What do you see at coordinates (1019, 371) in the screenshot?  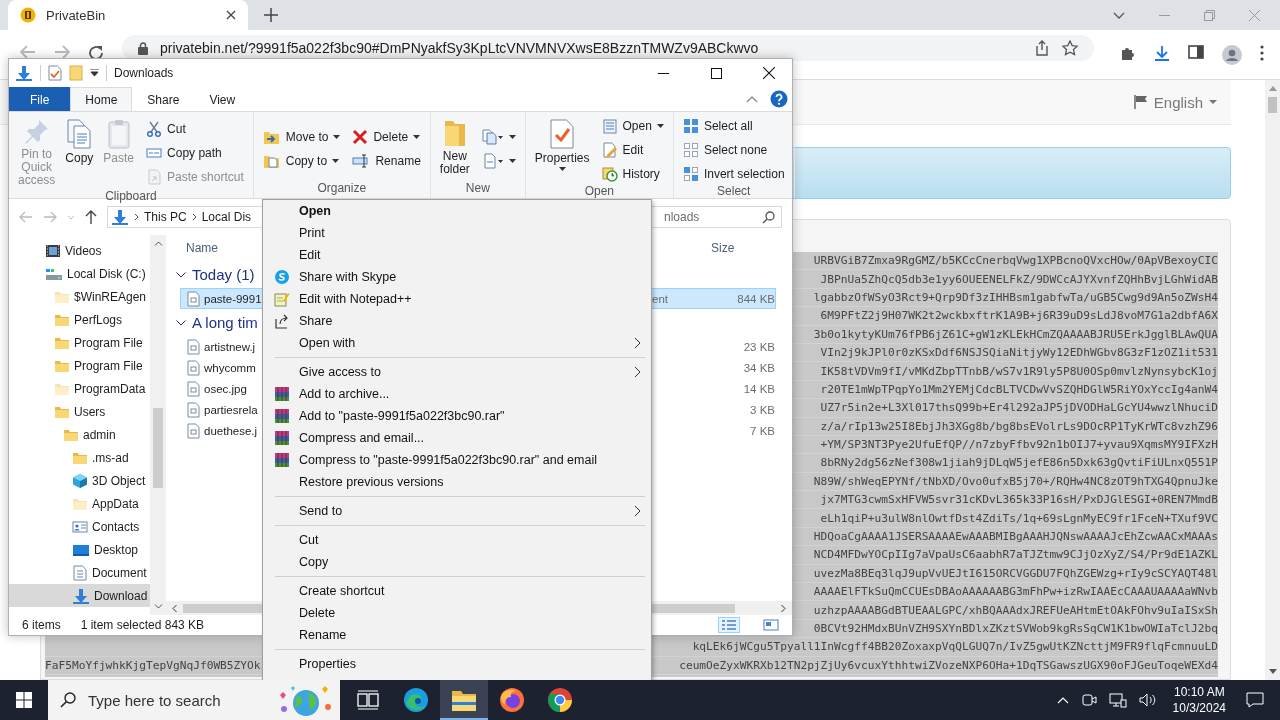 I see `code-line: IK58tVDVm9fI/vMKdZbpTTnbB/wS7v1R9ly5P8U0OSp0mvlzNynsybcK1oj` at bounding box center [1019, 371].